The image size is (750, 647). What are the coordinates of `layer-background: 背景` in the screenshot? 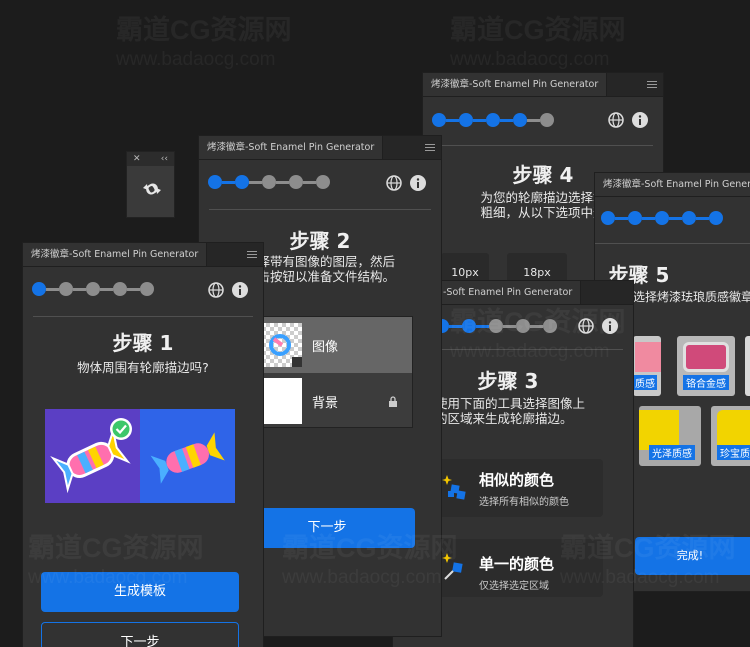 It's located at (334, 401).